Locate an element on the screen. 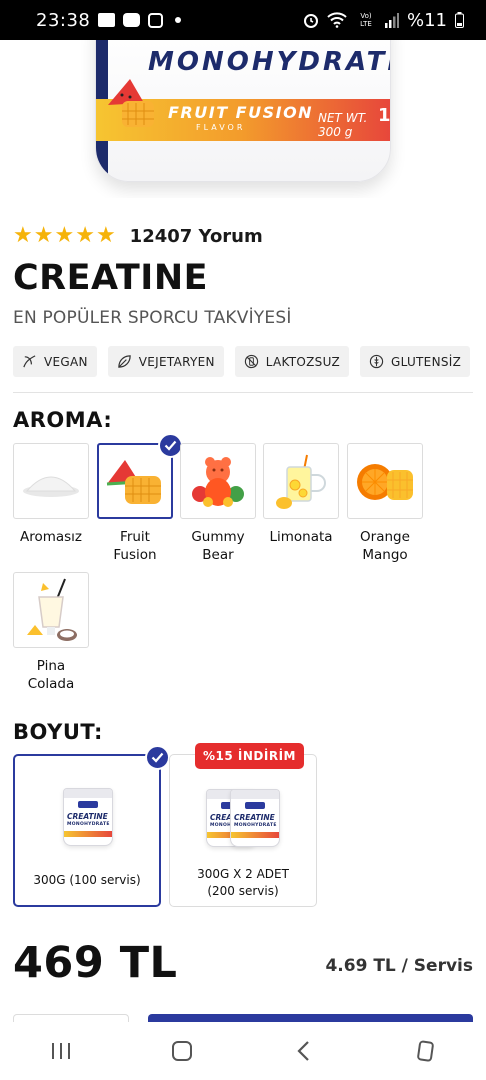  recent-apps-icon is located at coordinates (60, 1051).